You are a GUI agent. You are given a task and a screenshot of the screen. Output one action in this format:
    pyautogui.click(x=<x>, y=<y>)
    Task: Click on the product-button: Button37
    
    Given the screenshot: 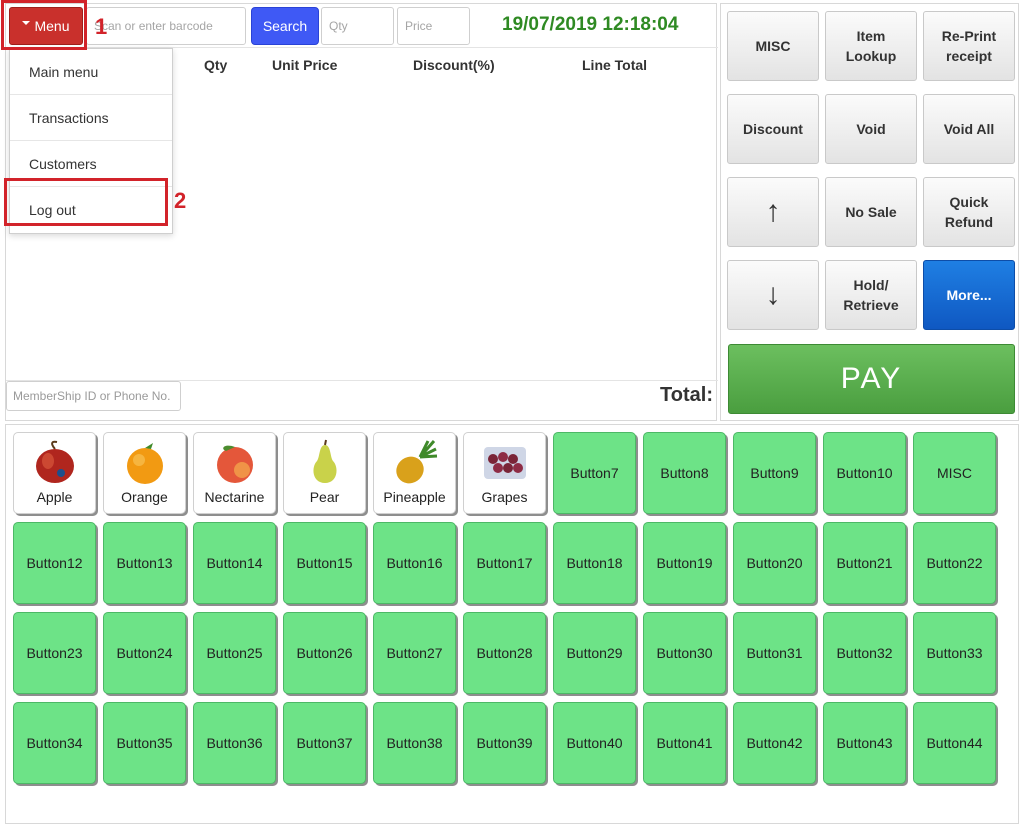 What is the action you would take?
    pyautogui.click(x=324, y=743)
    